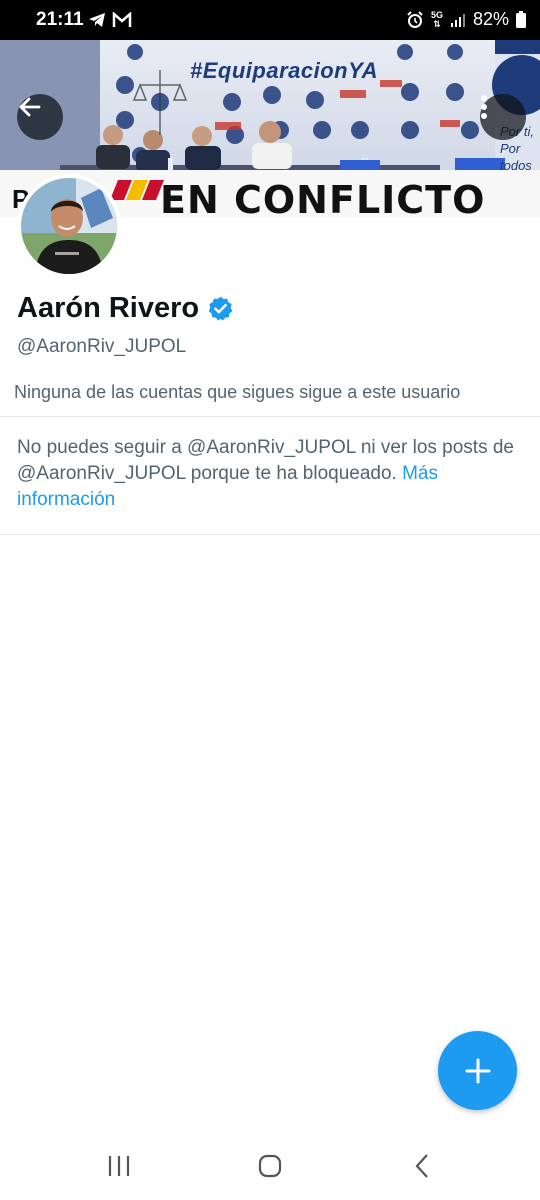  What do you see at coordinates (220, 308) in the screenshot?
I see `verified-badge-icon` at bounding box center [220, 308].